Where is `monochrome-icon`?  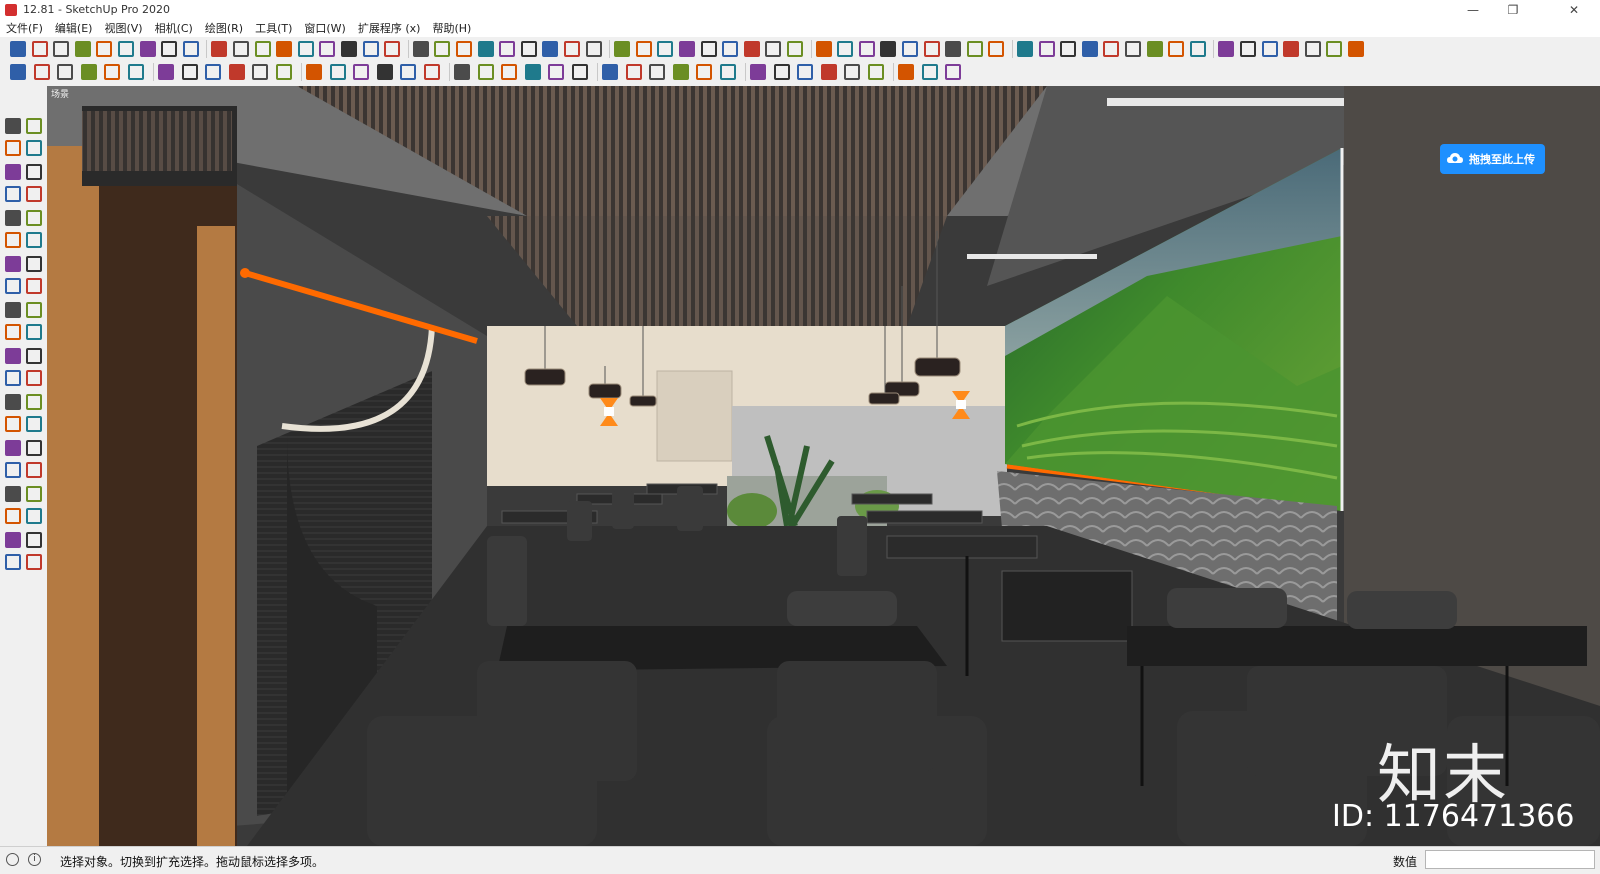 monochrome-icon is located at coordinates (166, 72).